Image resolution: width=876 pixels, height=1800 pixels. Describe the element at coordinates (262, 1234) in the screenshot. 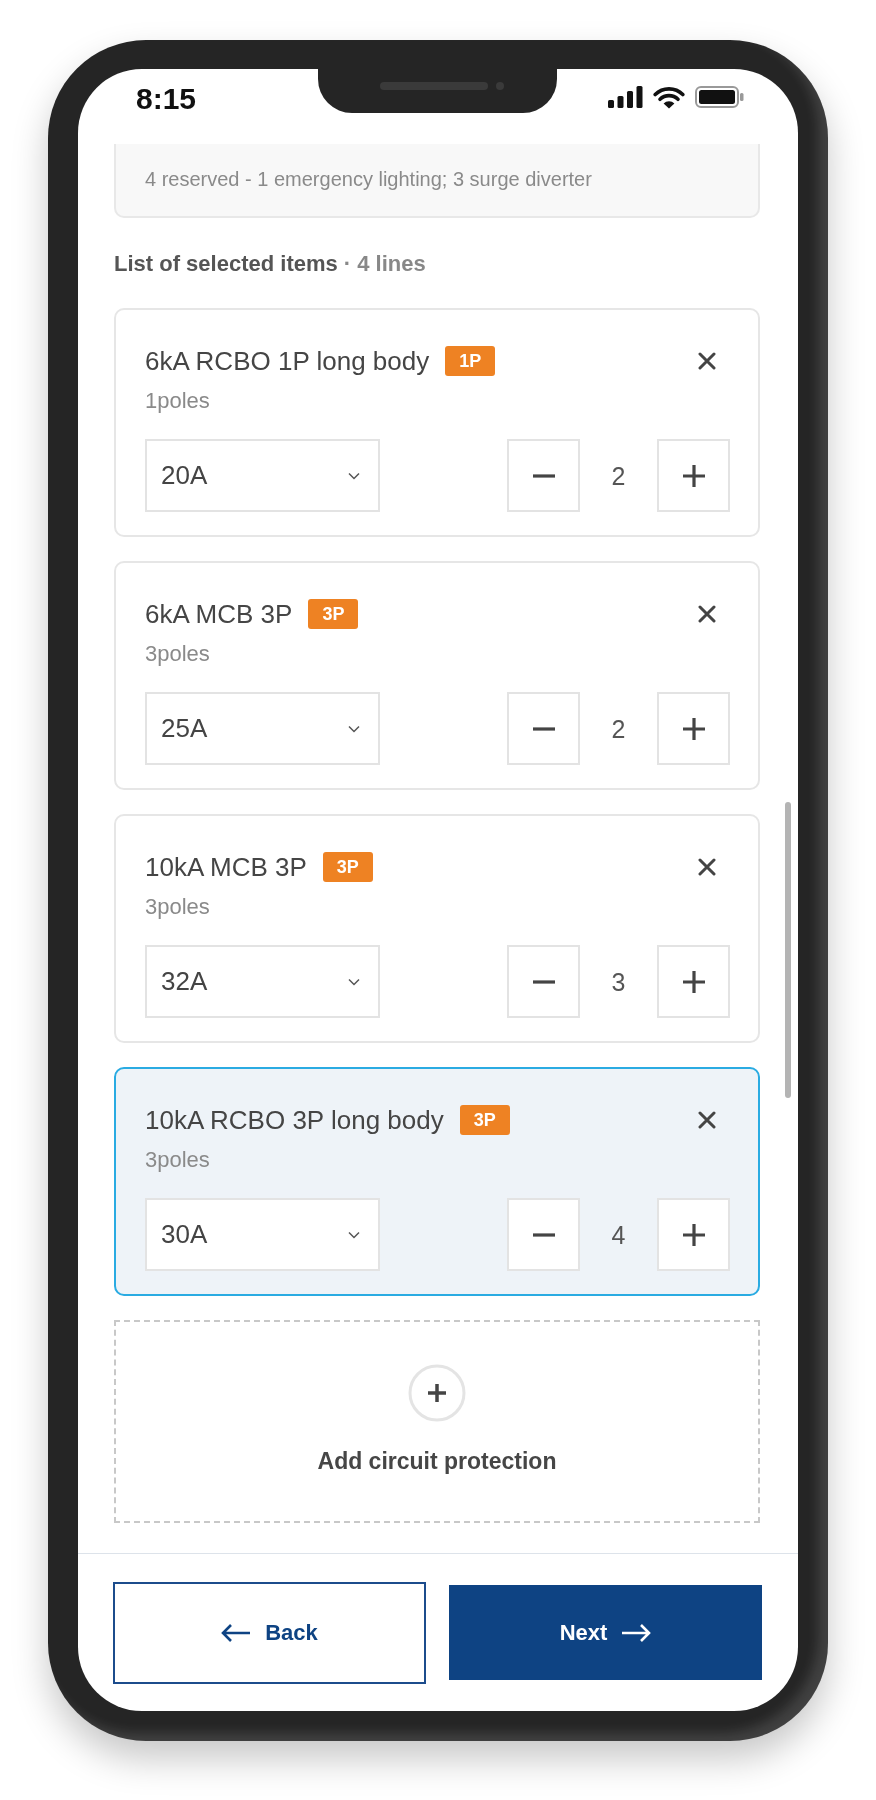

I see `rating-dropdown: 30A` at that location.